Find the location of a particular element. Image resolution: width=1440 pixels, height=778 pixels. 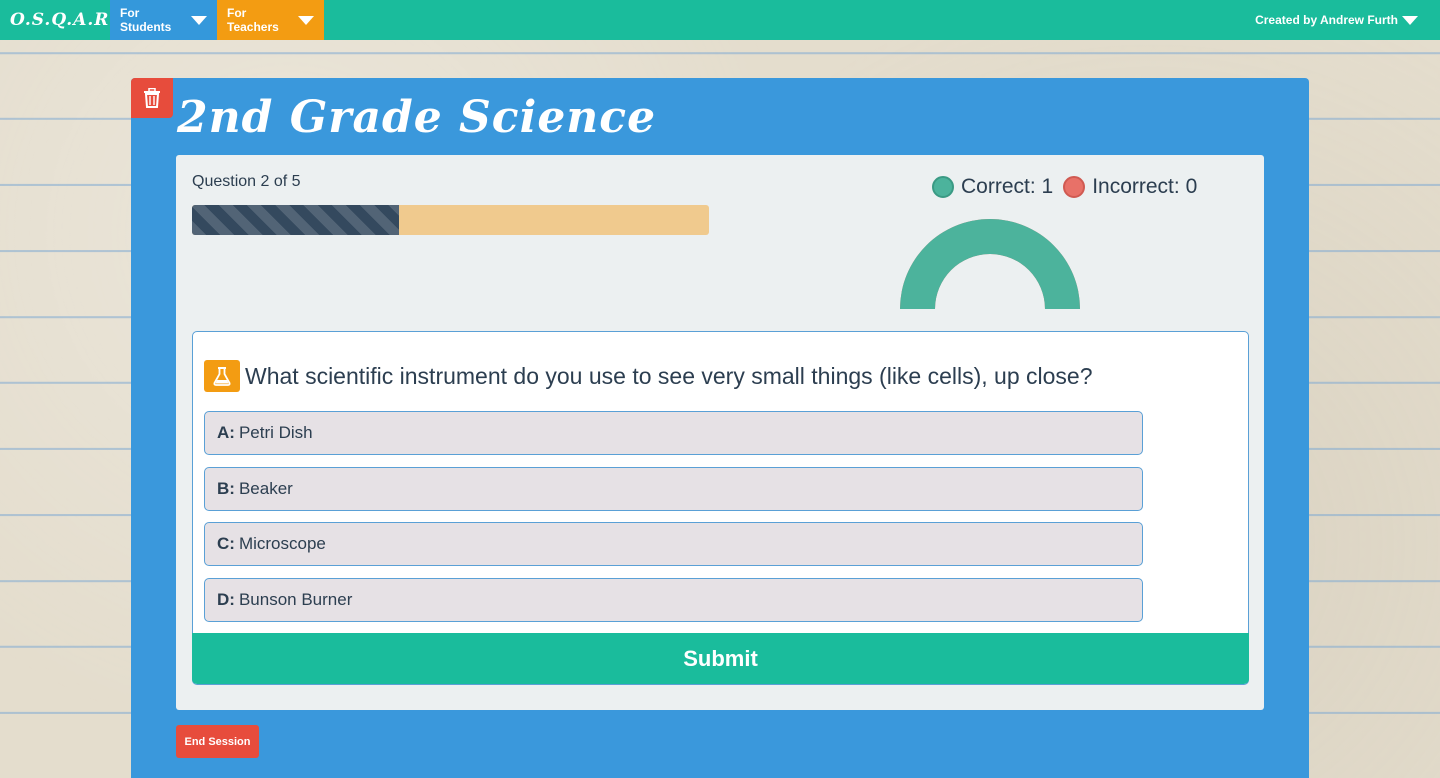

delete-button is located at coordinates (152, 98).